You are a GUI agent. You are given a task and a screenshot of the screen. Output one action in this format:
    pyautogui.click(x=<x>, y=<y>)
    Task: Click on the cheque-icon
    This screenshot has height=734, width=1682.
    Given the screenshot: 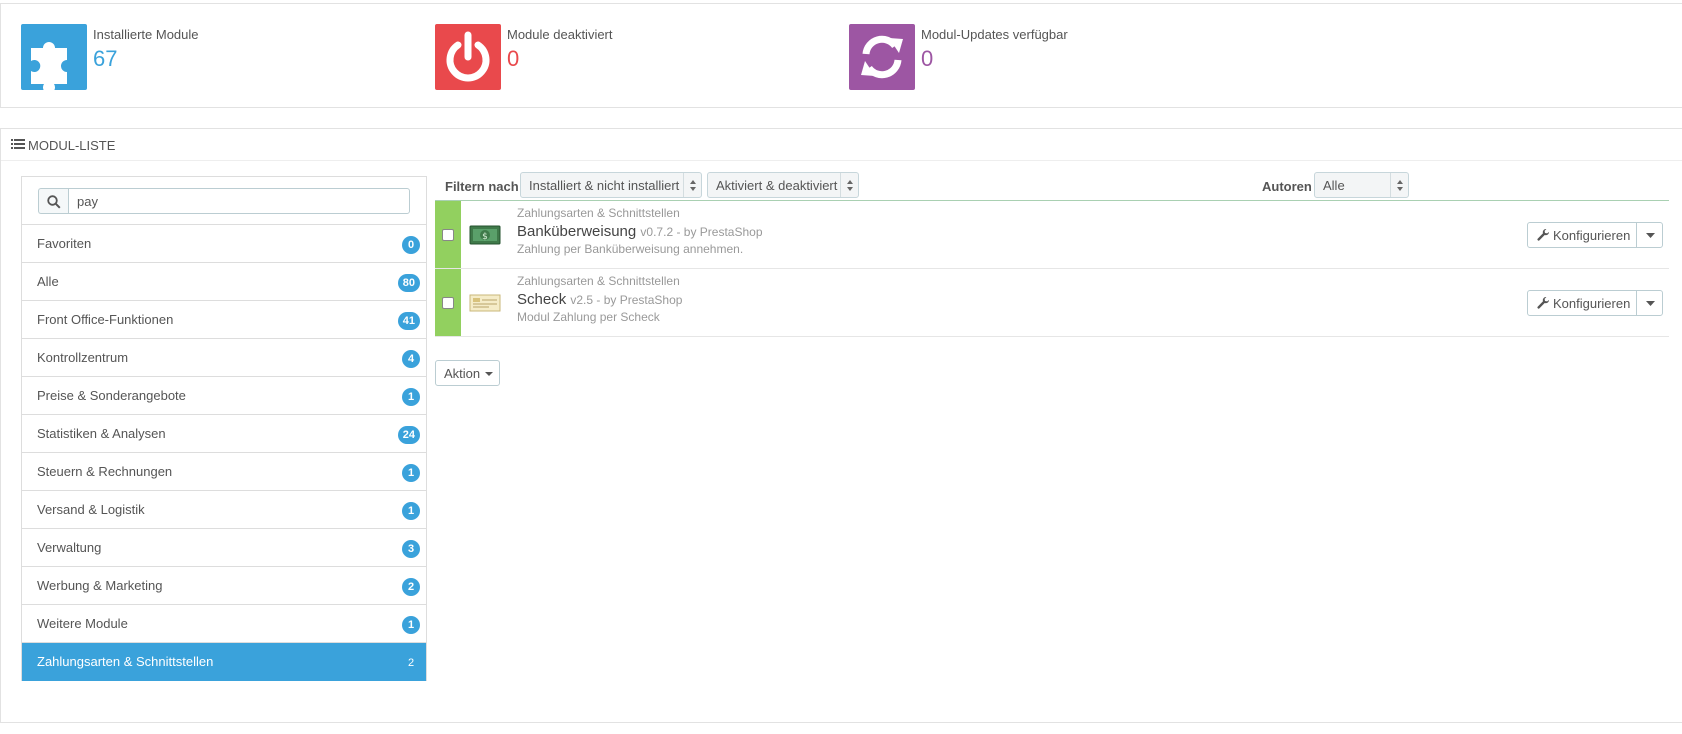 What is the action you would take?
    pyautogui.click(x=485, y=303)
    